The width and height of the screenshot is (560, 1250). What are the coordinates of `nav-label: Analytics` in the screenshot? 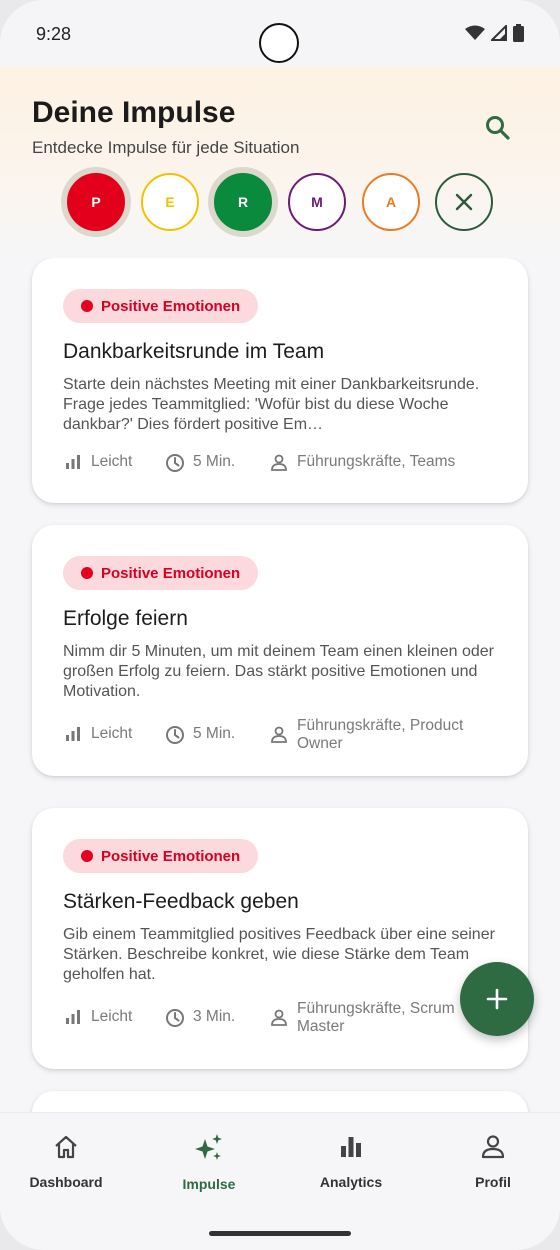 It's located at (351, 1182).